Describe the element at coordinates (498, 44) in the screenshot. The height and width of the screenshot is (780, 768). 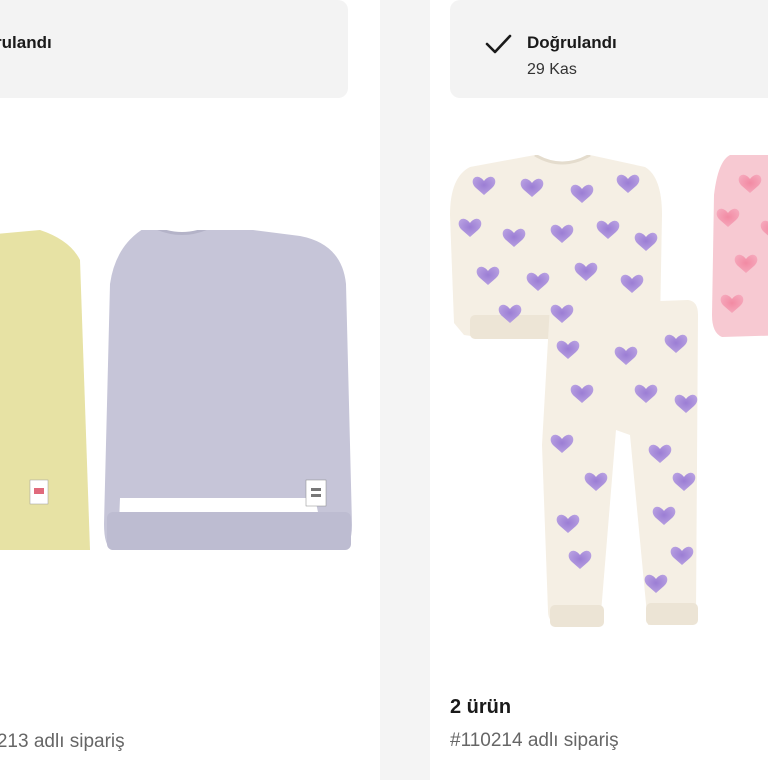
I see `check-icon` at that location.